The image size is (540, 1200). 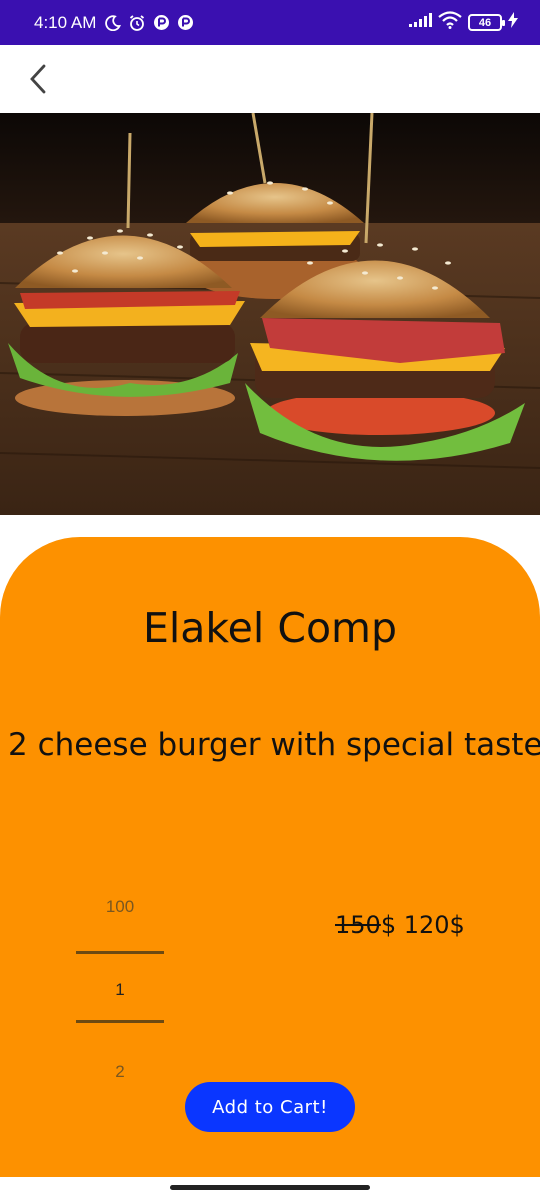 I want to click on old-price: 150, so click(x=358, y=925).